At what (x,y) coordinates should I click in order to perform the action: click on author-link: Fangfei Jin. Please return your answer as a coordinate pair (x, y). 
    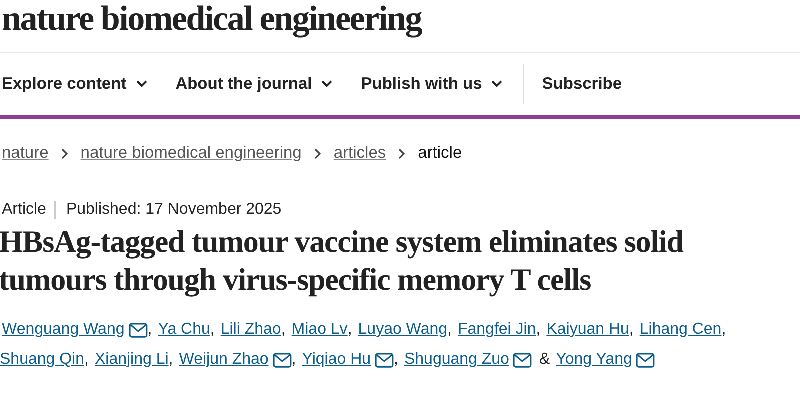
    Looking at the image, I should click on (497, 330).